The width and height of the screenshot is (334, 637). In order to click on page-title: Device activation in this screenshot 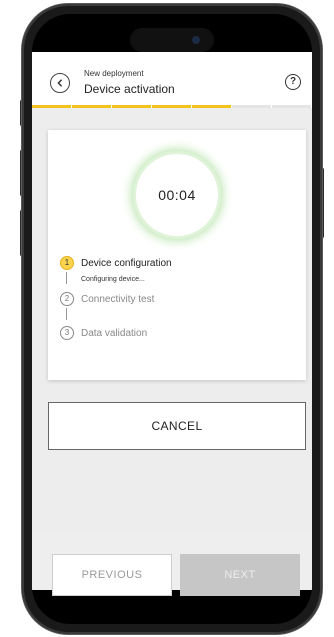, I will do `click(129, 89)`.